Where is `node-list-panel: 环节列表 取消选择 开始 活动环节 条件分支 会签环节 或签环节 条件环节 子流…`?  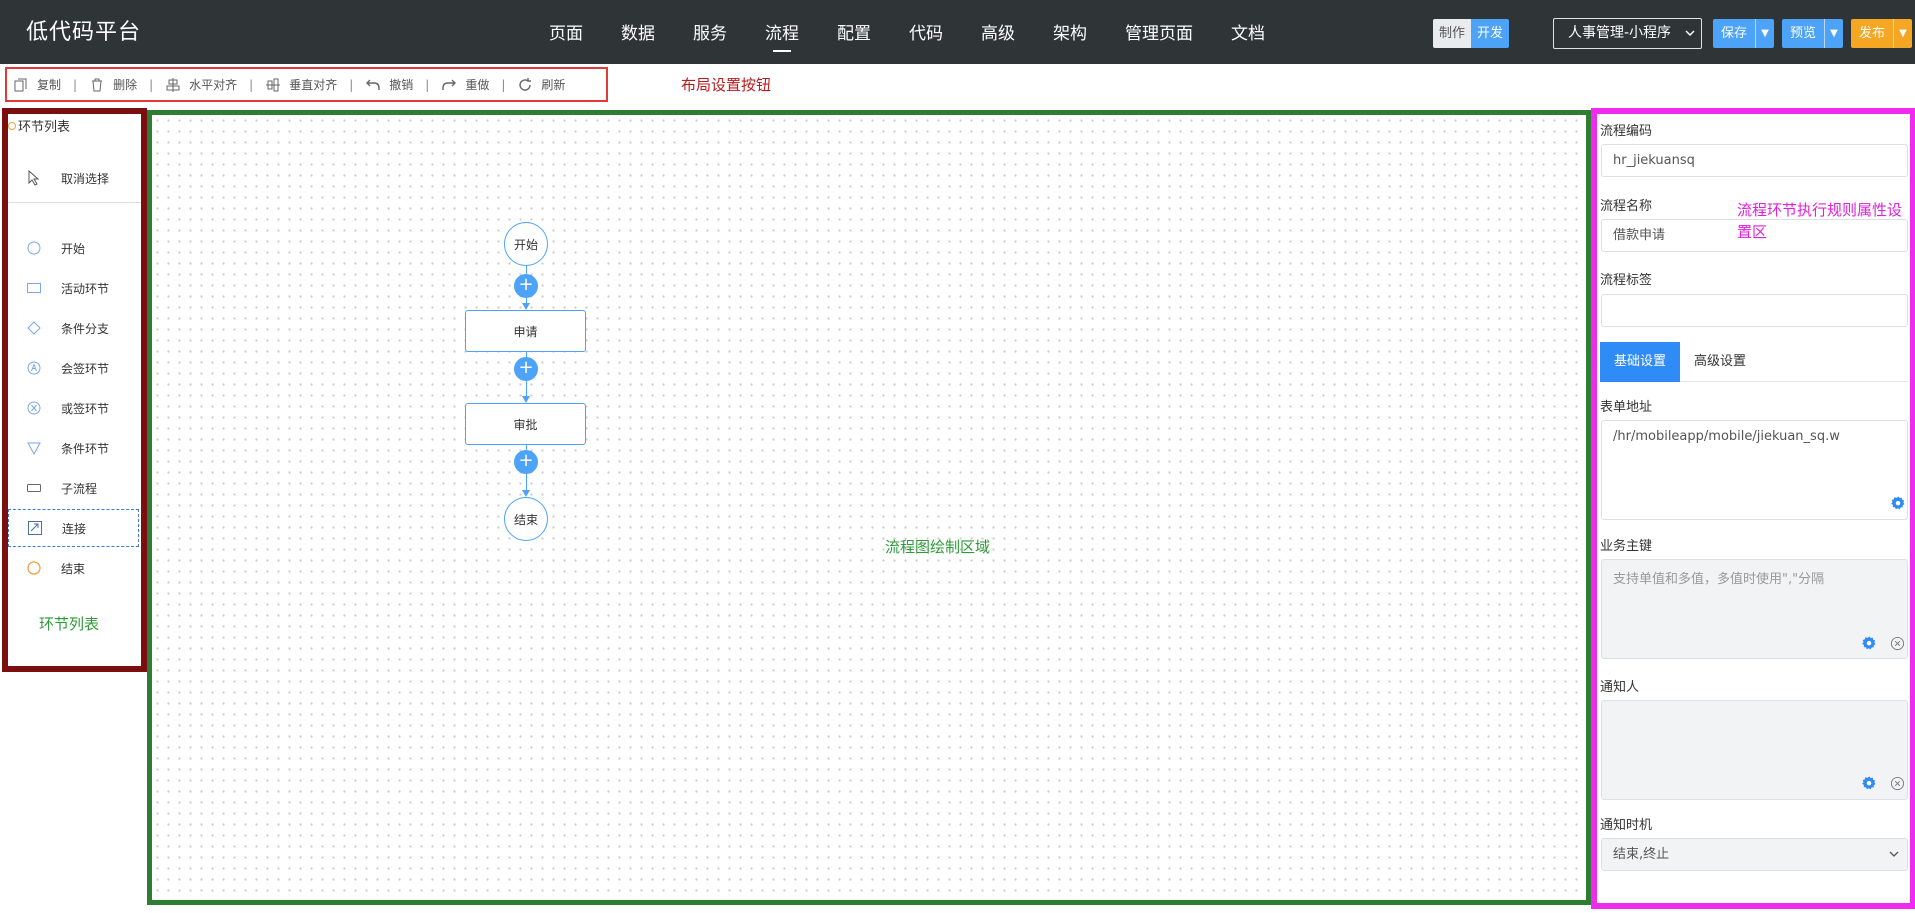
node-list-panel: 环节列表 取消选择 开始 活动环节 条件分支 会签环节 或签环节 条件环节 子流… is located at coordinates (74, 390).